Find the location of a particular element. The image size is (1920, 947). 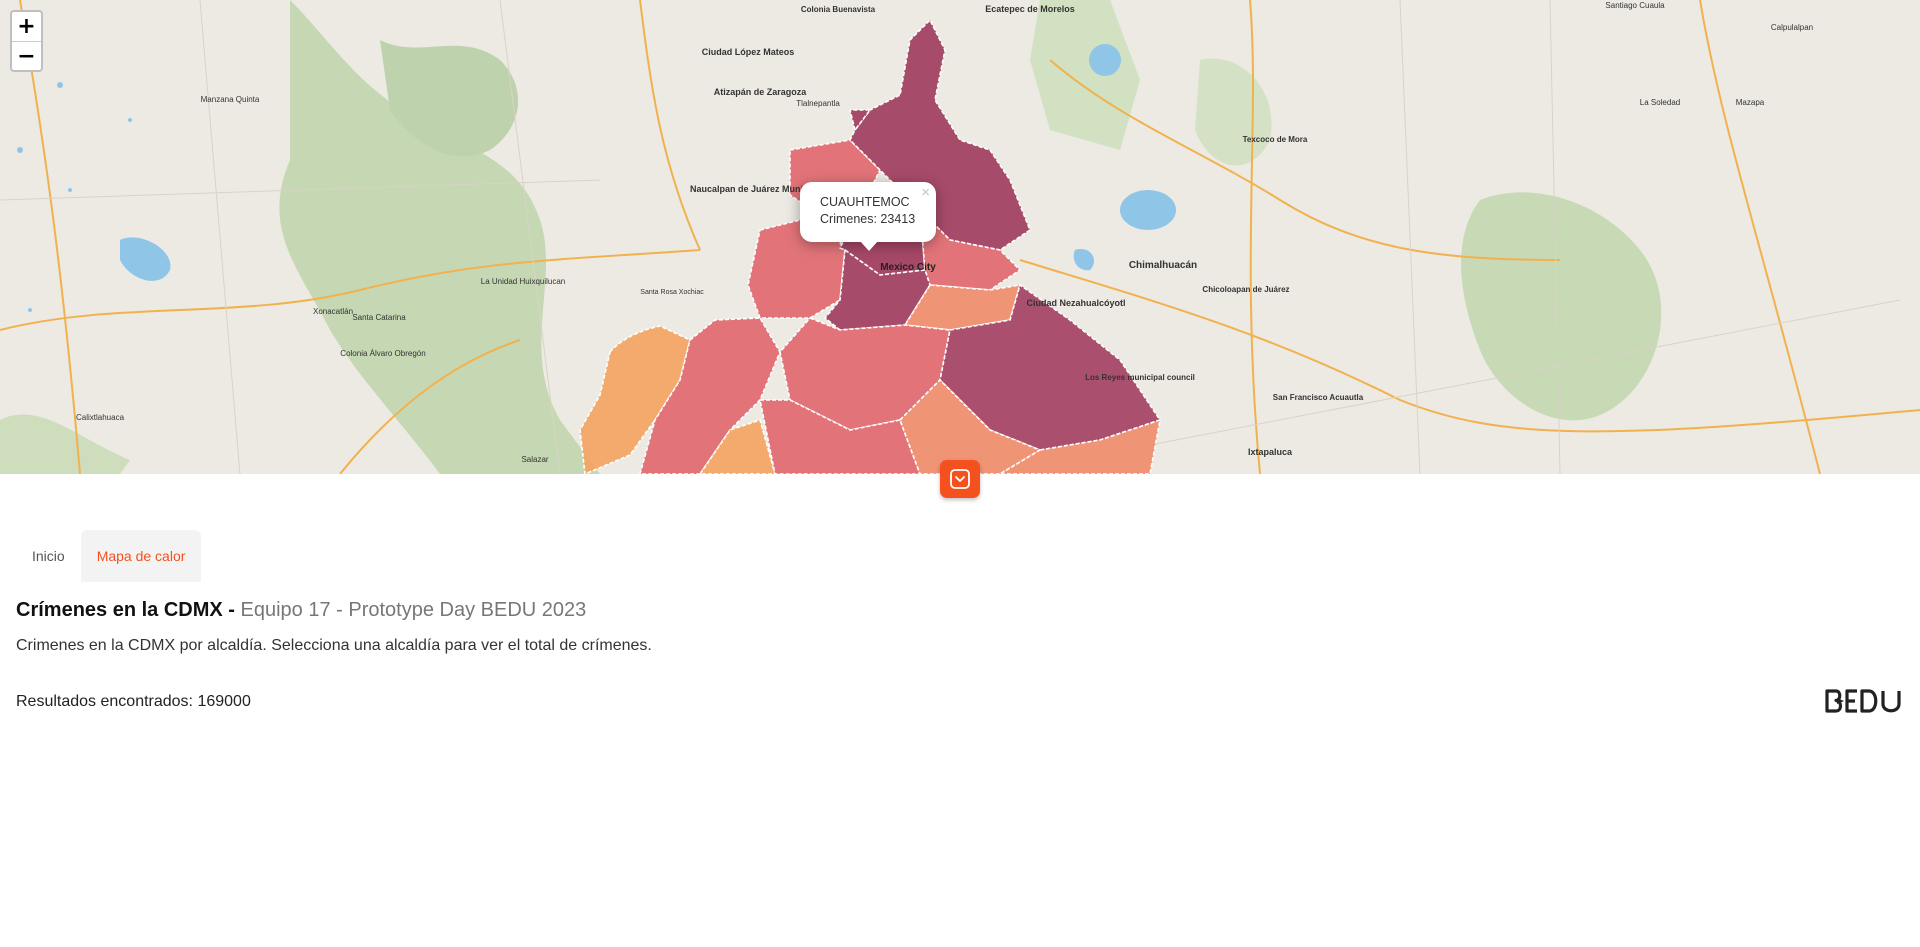

popup-crime-count: Crimenes: 23413 is located at coordinates (868, 219).